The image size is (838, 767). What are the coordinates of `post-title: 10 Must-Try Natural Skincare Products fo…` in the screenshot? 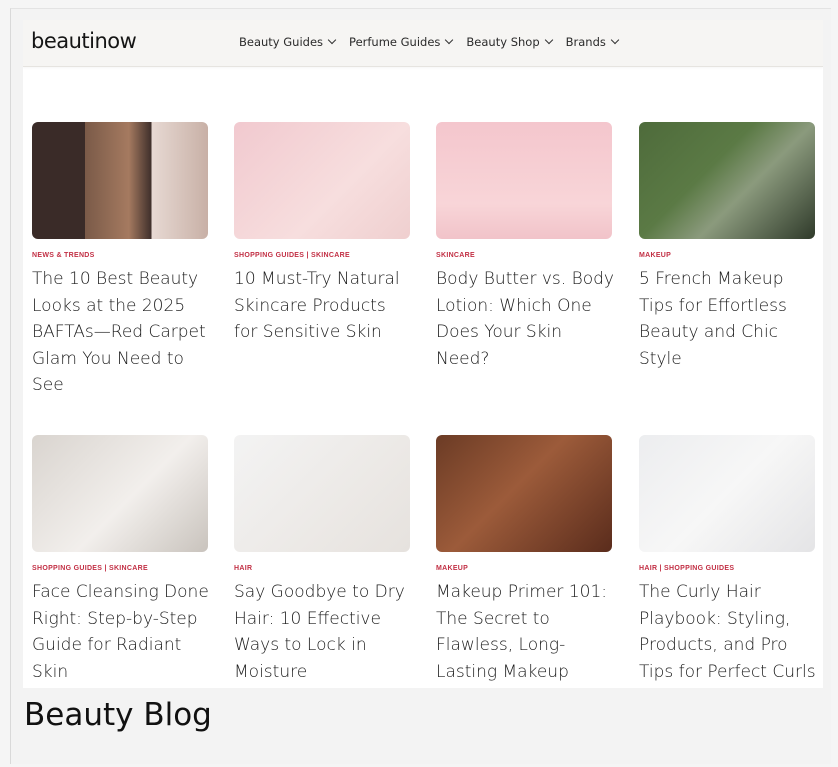 It's located at (324, 306).